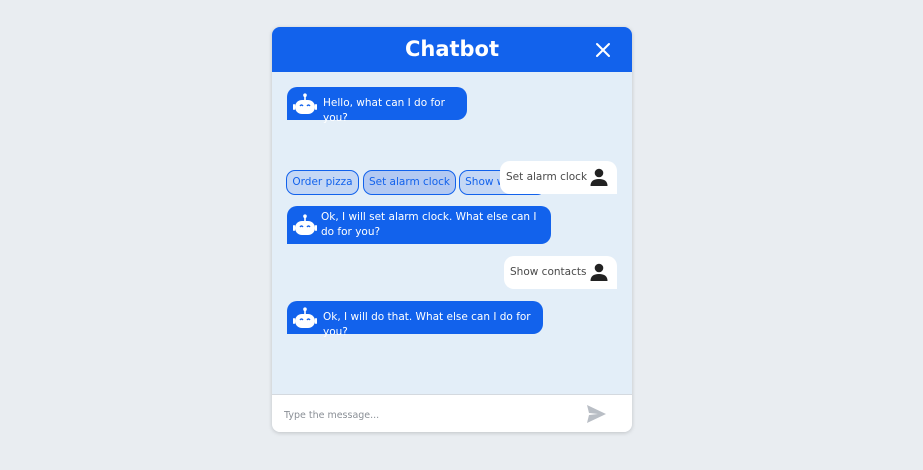  Describe the element at coordinates (409, 182) in the screenshot. I see `quick-reply-set-alarm-clock: Set alarm clock` at that location.